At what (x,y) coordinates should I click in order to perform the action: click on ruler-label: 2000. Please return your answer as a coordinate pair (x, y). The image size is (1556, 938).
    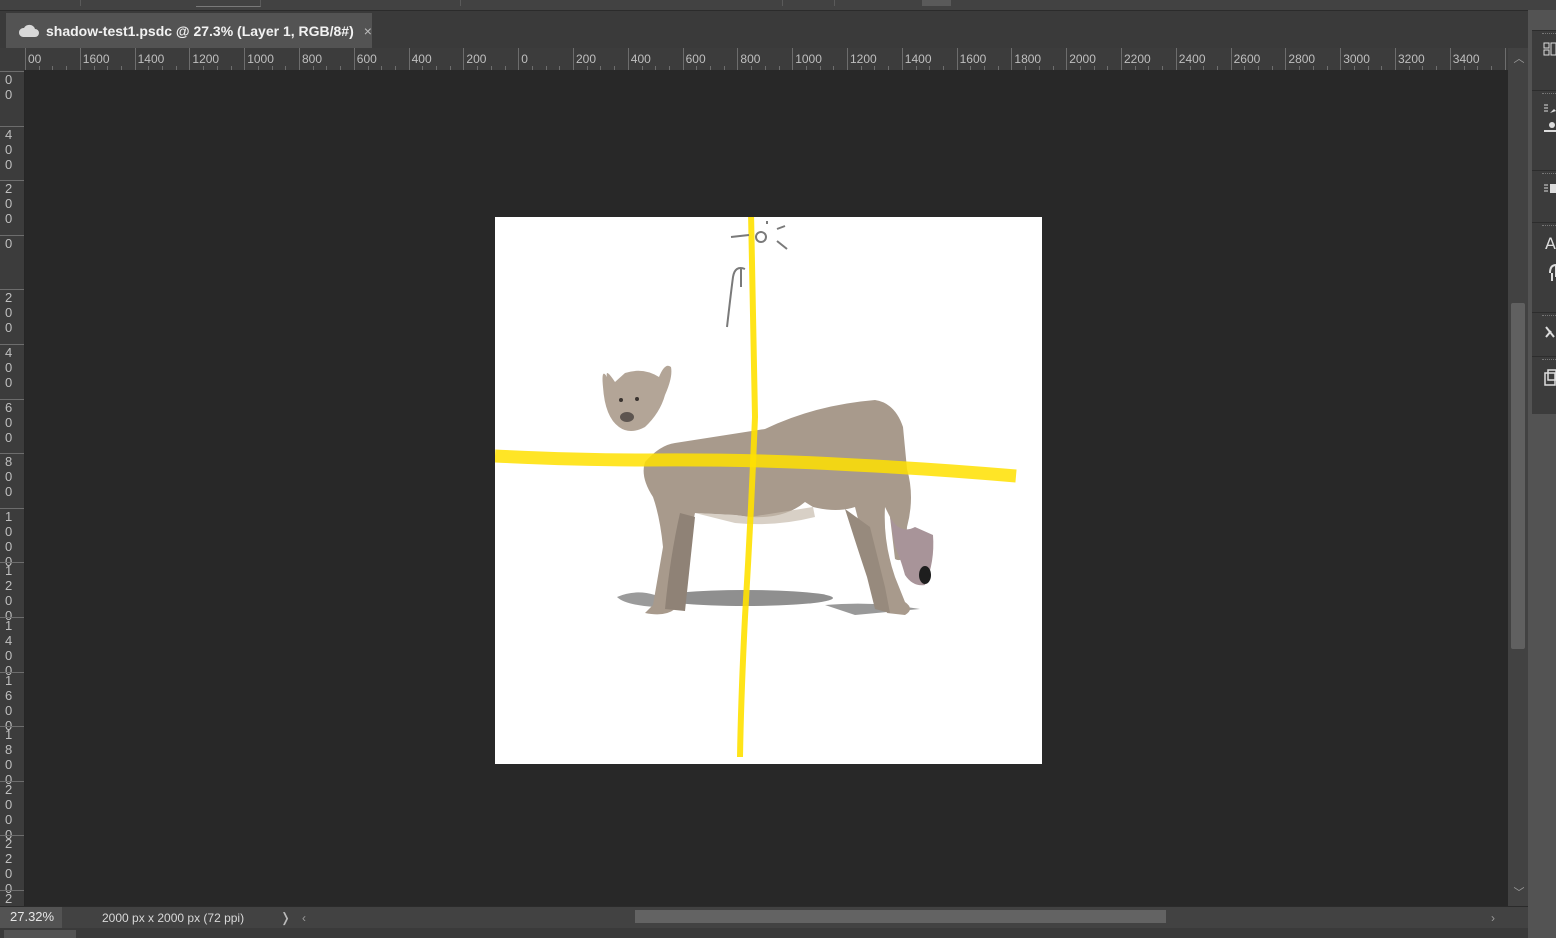
    Looking at the image, I should click on (1082, 59).